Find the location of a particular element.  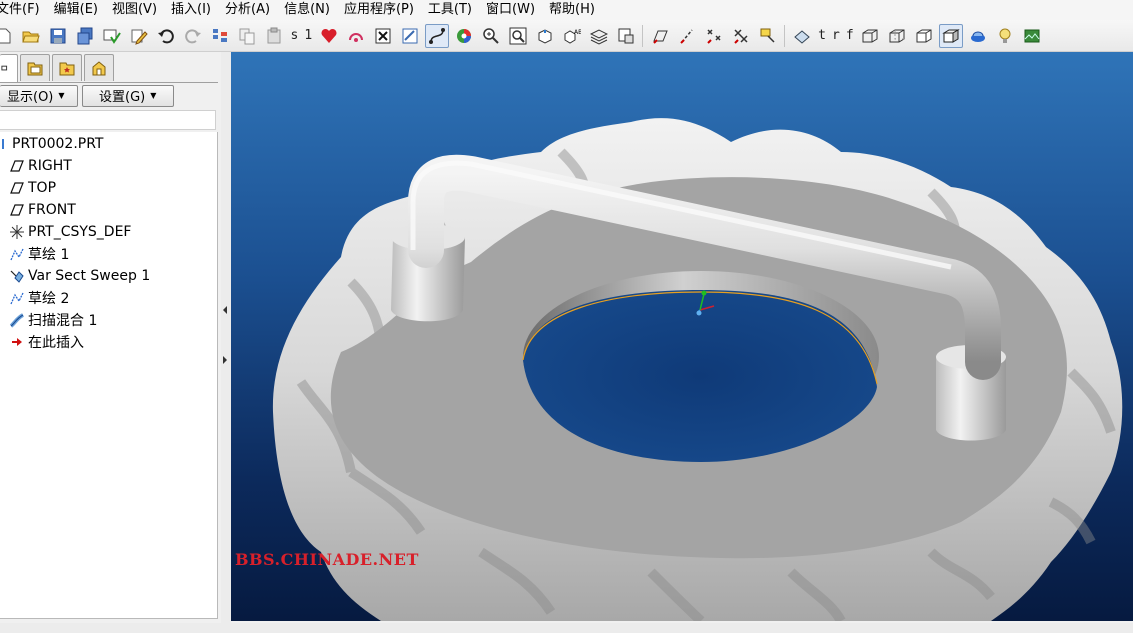

appearance-gallery-button is located at coordinates (464, 36).